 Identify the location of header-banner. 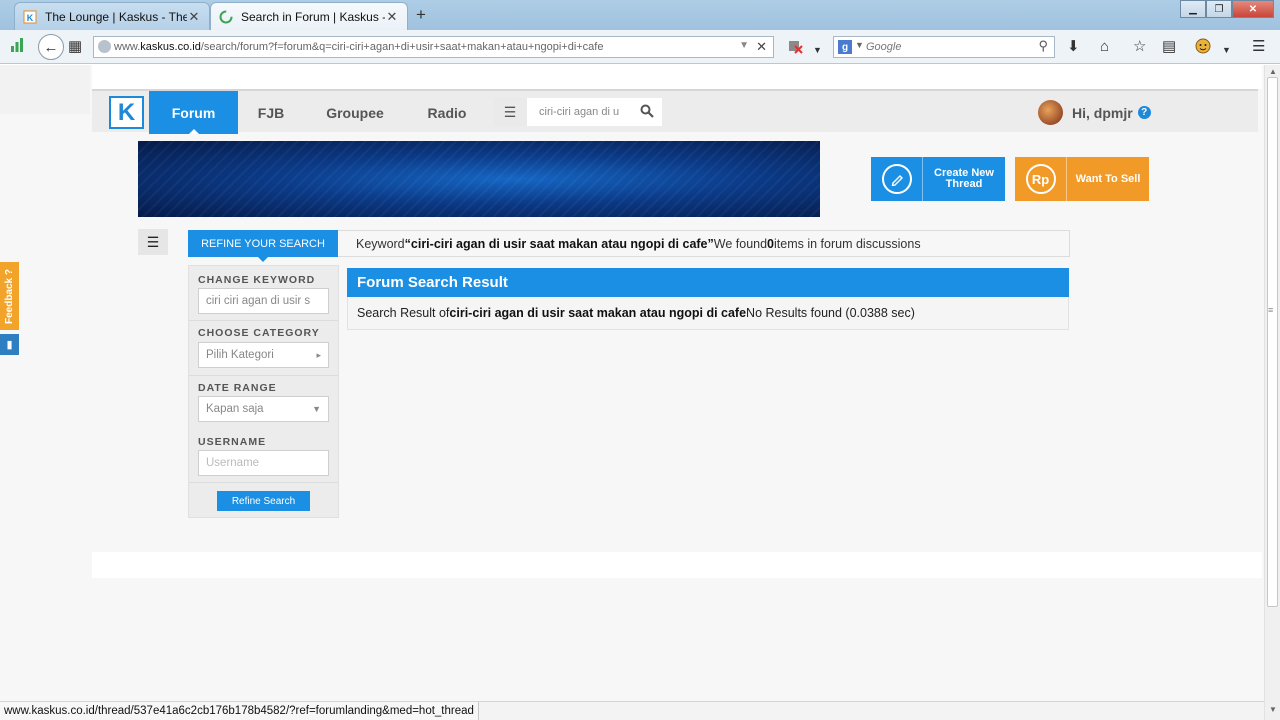
(479, 179).